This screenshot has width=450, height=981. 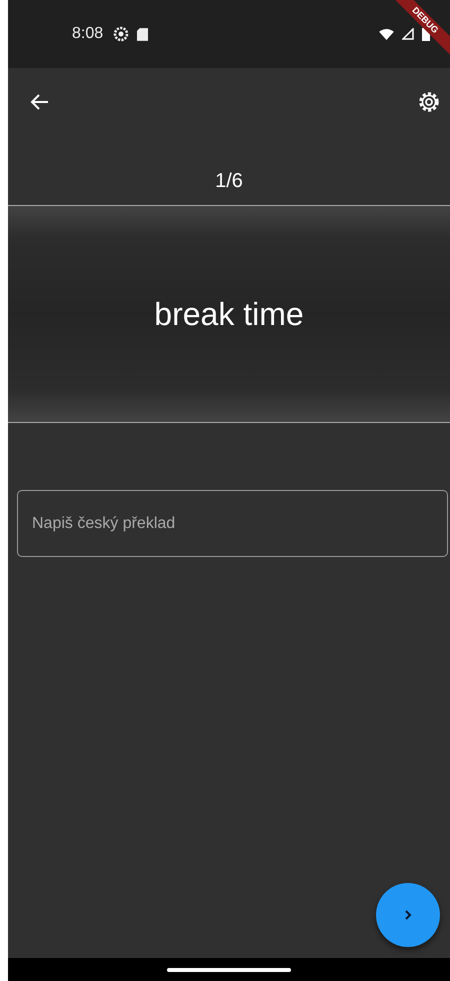 What do you see at coordinates (229, 181) in the screenshot?
I see `progress-counter: 1/6` at bounding box center [229, 181].